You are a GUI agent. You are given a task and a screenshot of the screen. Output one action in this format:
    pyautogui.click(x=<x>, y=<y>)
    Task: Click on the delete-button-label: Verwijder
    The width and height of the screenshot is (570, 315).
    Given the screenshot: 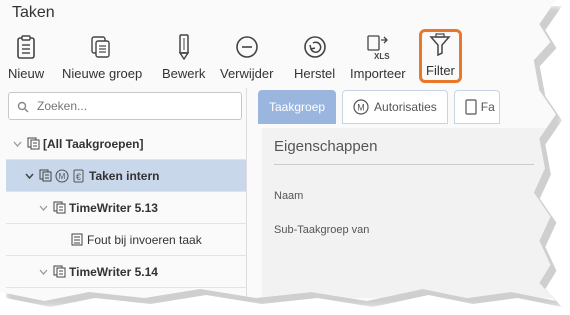 What is the action you would take?
    pyautogui.click(x=247, y=73)
    